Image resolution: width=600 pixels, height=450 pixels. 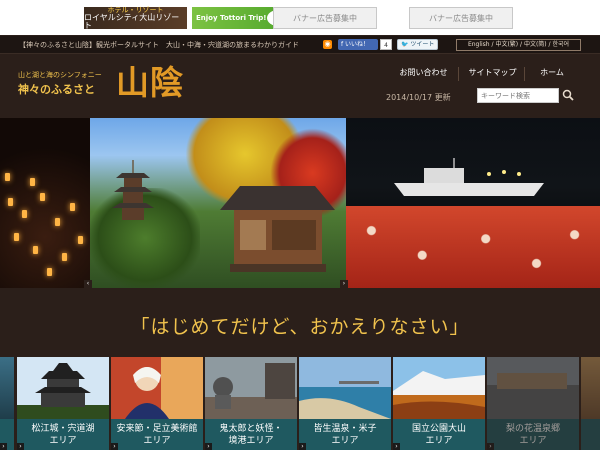 I want to click on area-card-daisen: 国立公園大山 エリア ›, so click(x=439, y=403).